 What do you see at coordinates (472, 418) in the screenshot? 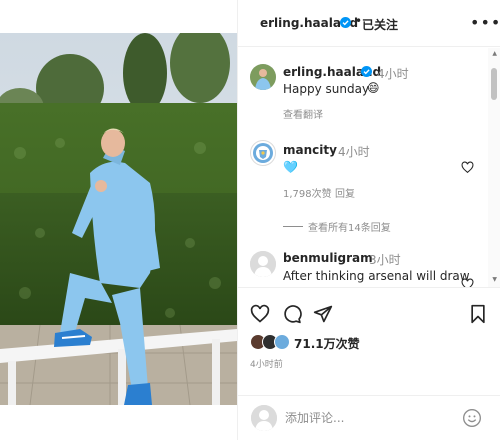
I see `emoji-picker-icon` at bounding box center [472, 418].